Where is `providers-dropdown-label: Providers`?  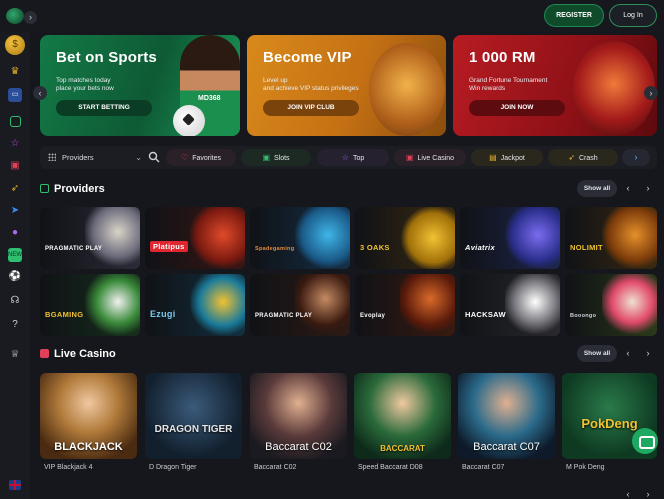
providers-dropdown-label: Providers is located at coordinates (78, 157).